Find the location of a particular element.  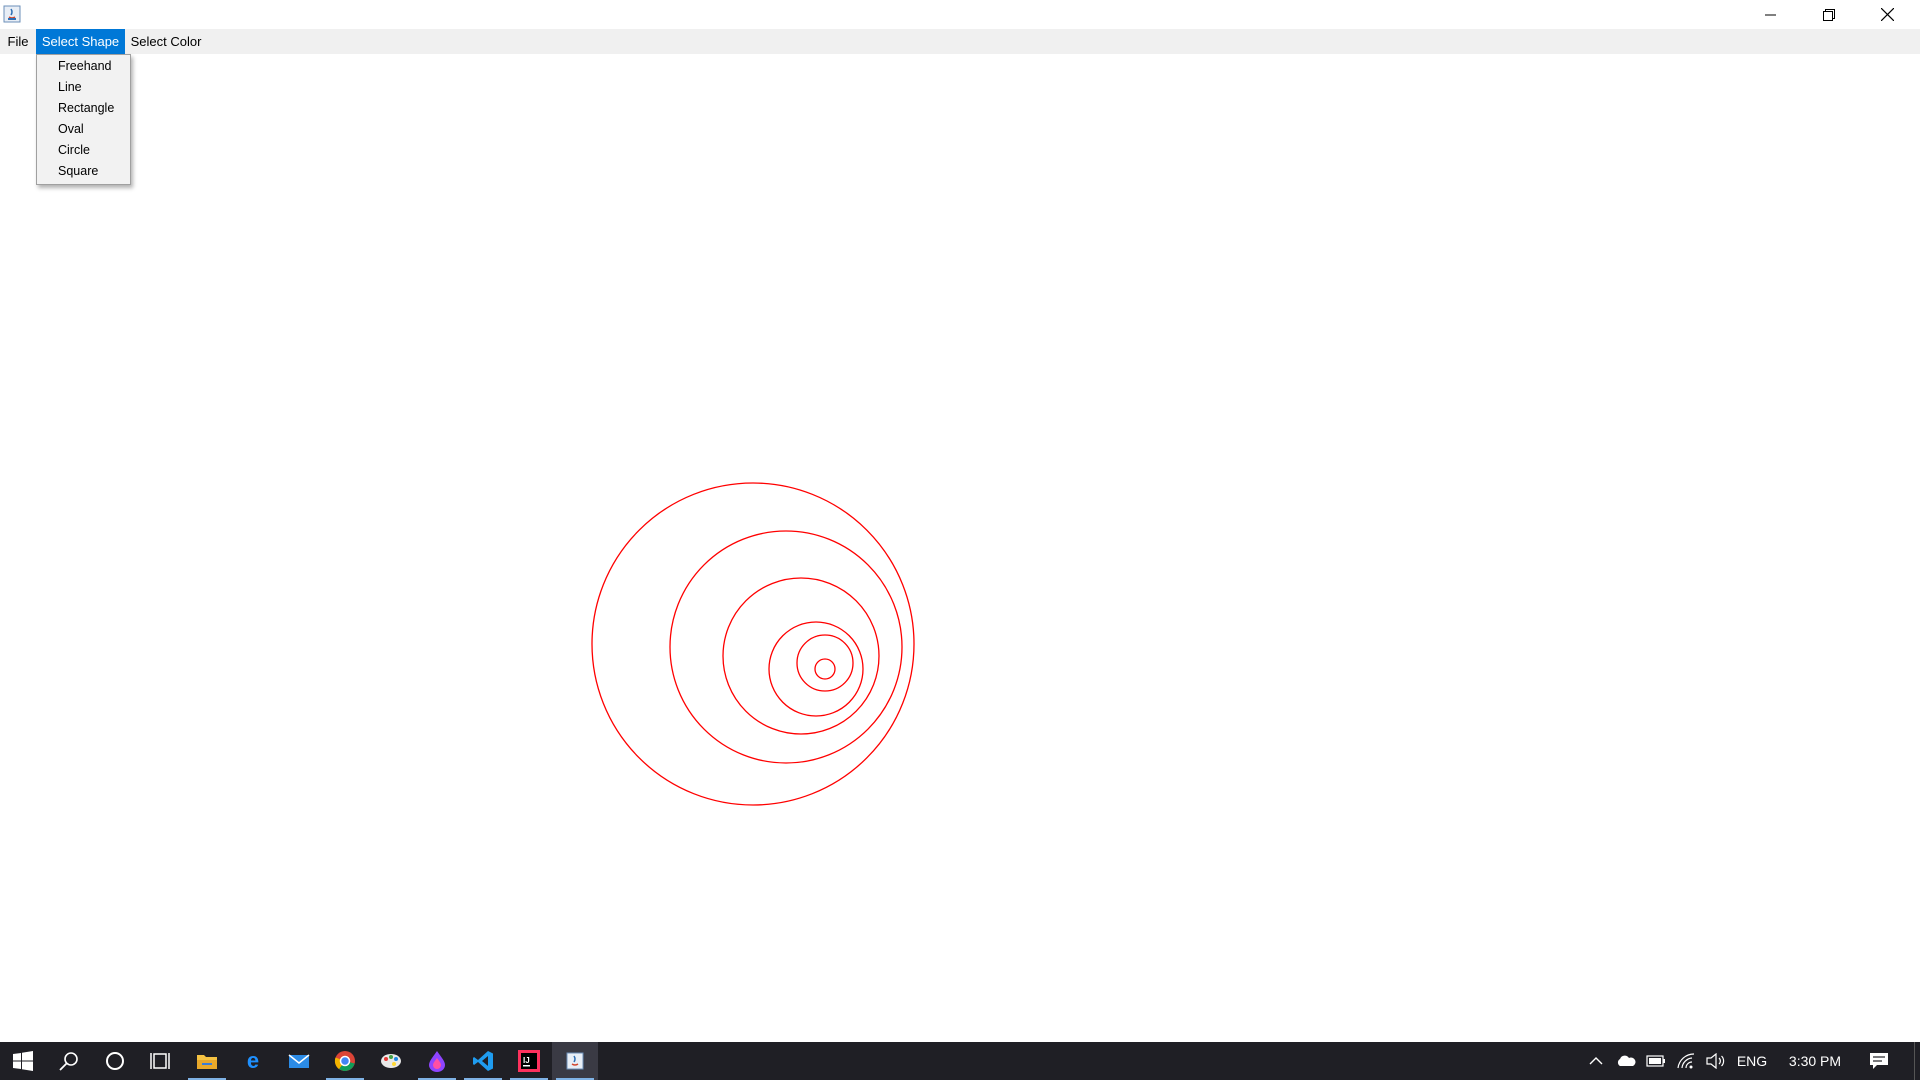

taskbar-intellij: IJ is located at coordinates (529, 1061).